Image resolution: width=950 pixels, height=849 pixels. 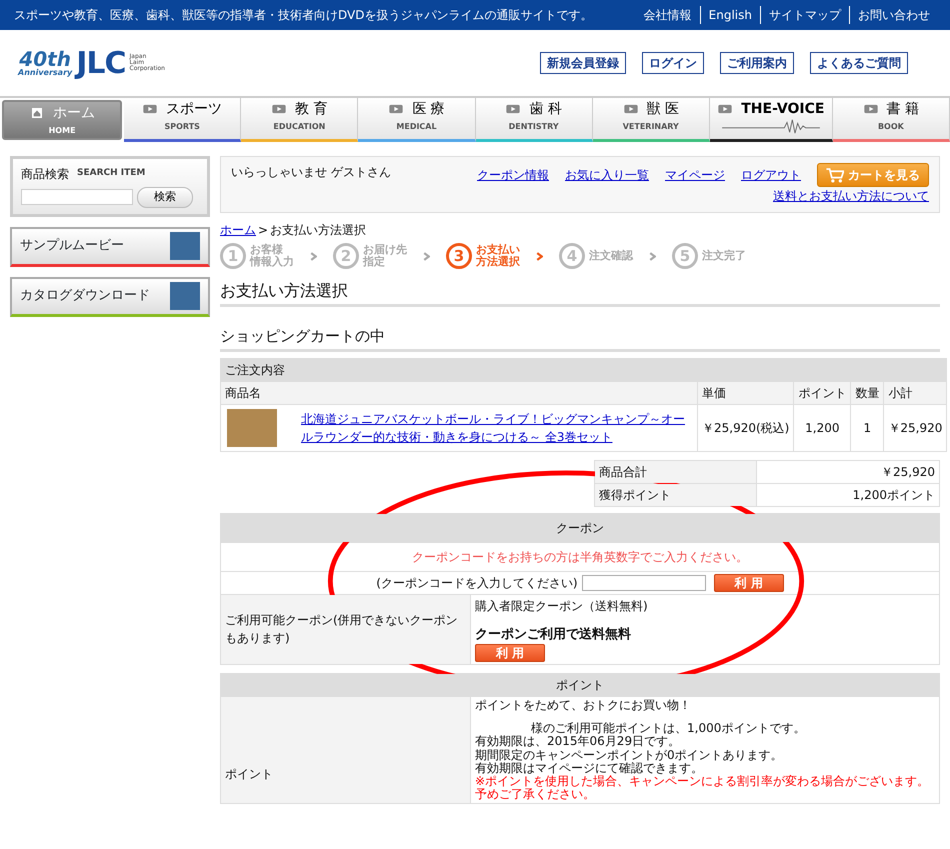 I want to click on progress-step: 4 注文確認, so click(x=596, y=256).